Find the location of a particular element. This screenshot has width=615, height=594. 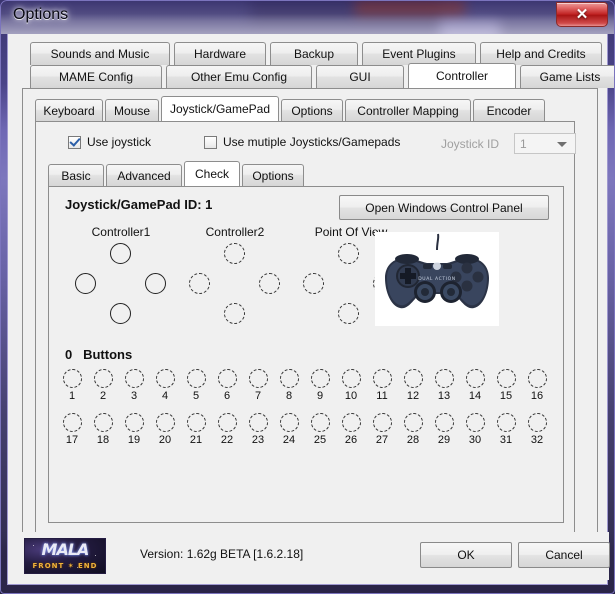

tab-controller: Controller is located at coordinates (462, 75).